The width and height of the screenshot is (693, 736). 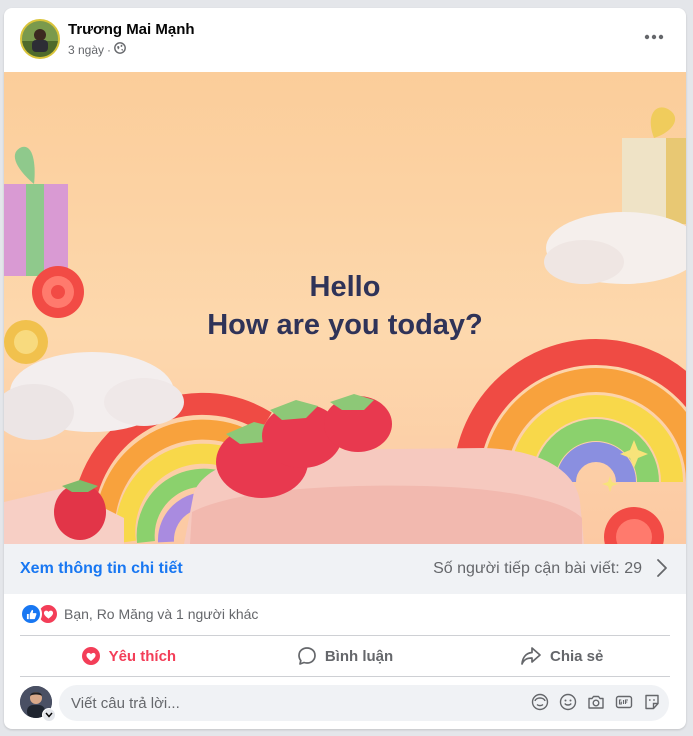 I want to click on post-action-bar: Yêu thích Bình luận Chia sẻ, so click(x=345, y=656).